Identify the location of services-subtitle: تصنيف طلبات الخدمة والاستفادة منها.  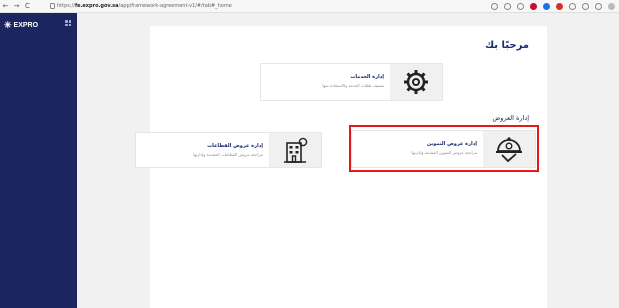
(353, 85).